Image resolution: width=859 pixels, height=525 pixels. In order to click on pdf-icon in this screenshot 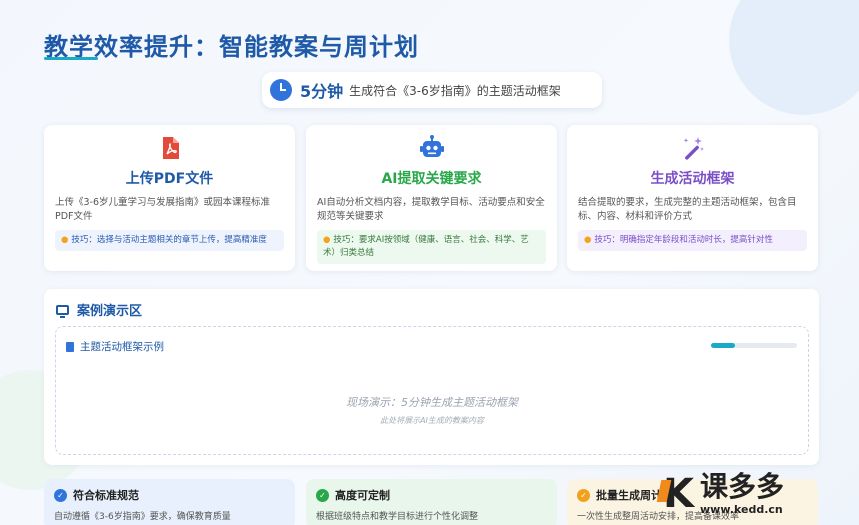, I will do `click(170, 148)`.